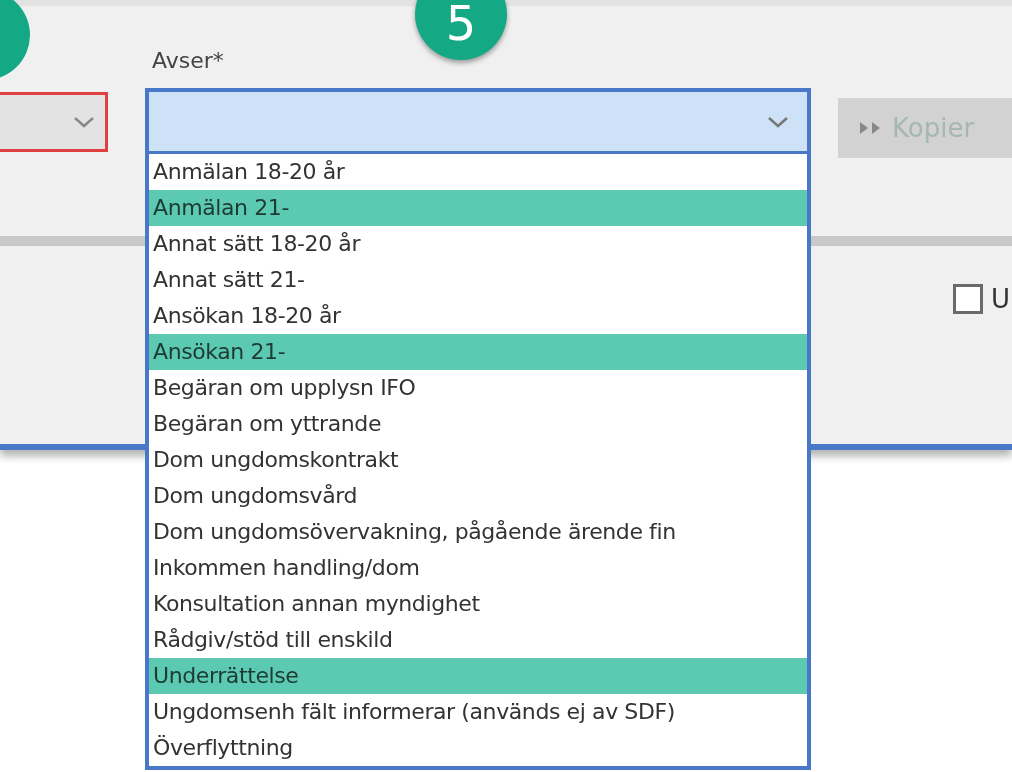 Image resolution: width=1012 pixels, height=772 pixels. I want to click on dropdown-option: Annat sätt 18-20 år, so click(478, 244).